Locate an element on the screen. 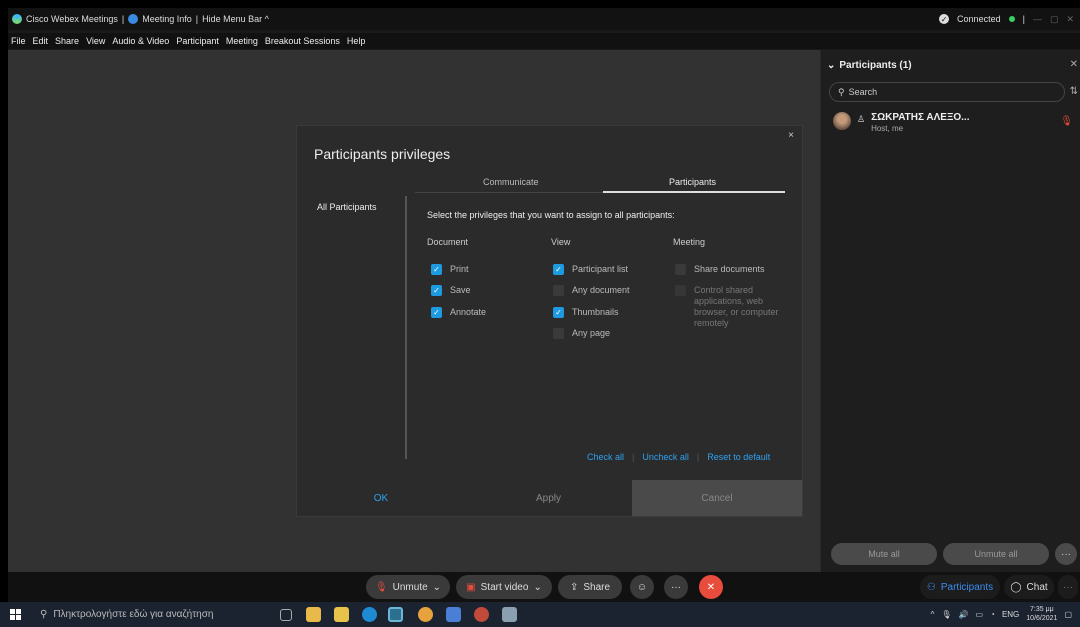 The image size is (1080, 627). leave-meeting-button: ✕ is located at coordinates (711, 587).